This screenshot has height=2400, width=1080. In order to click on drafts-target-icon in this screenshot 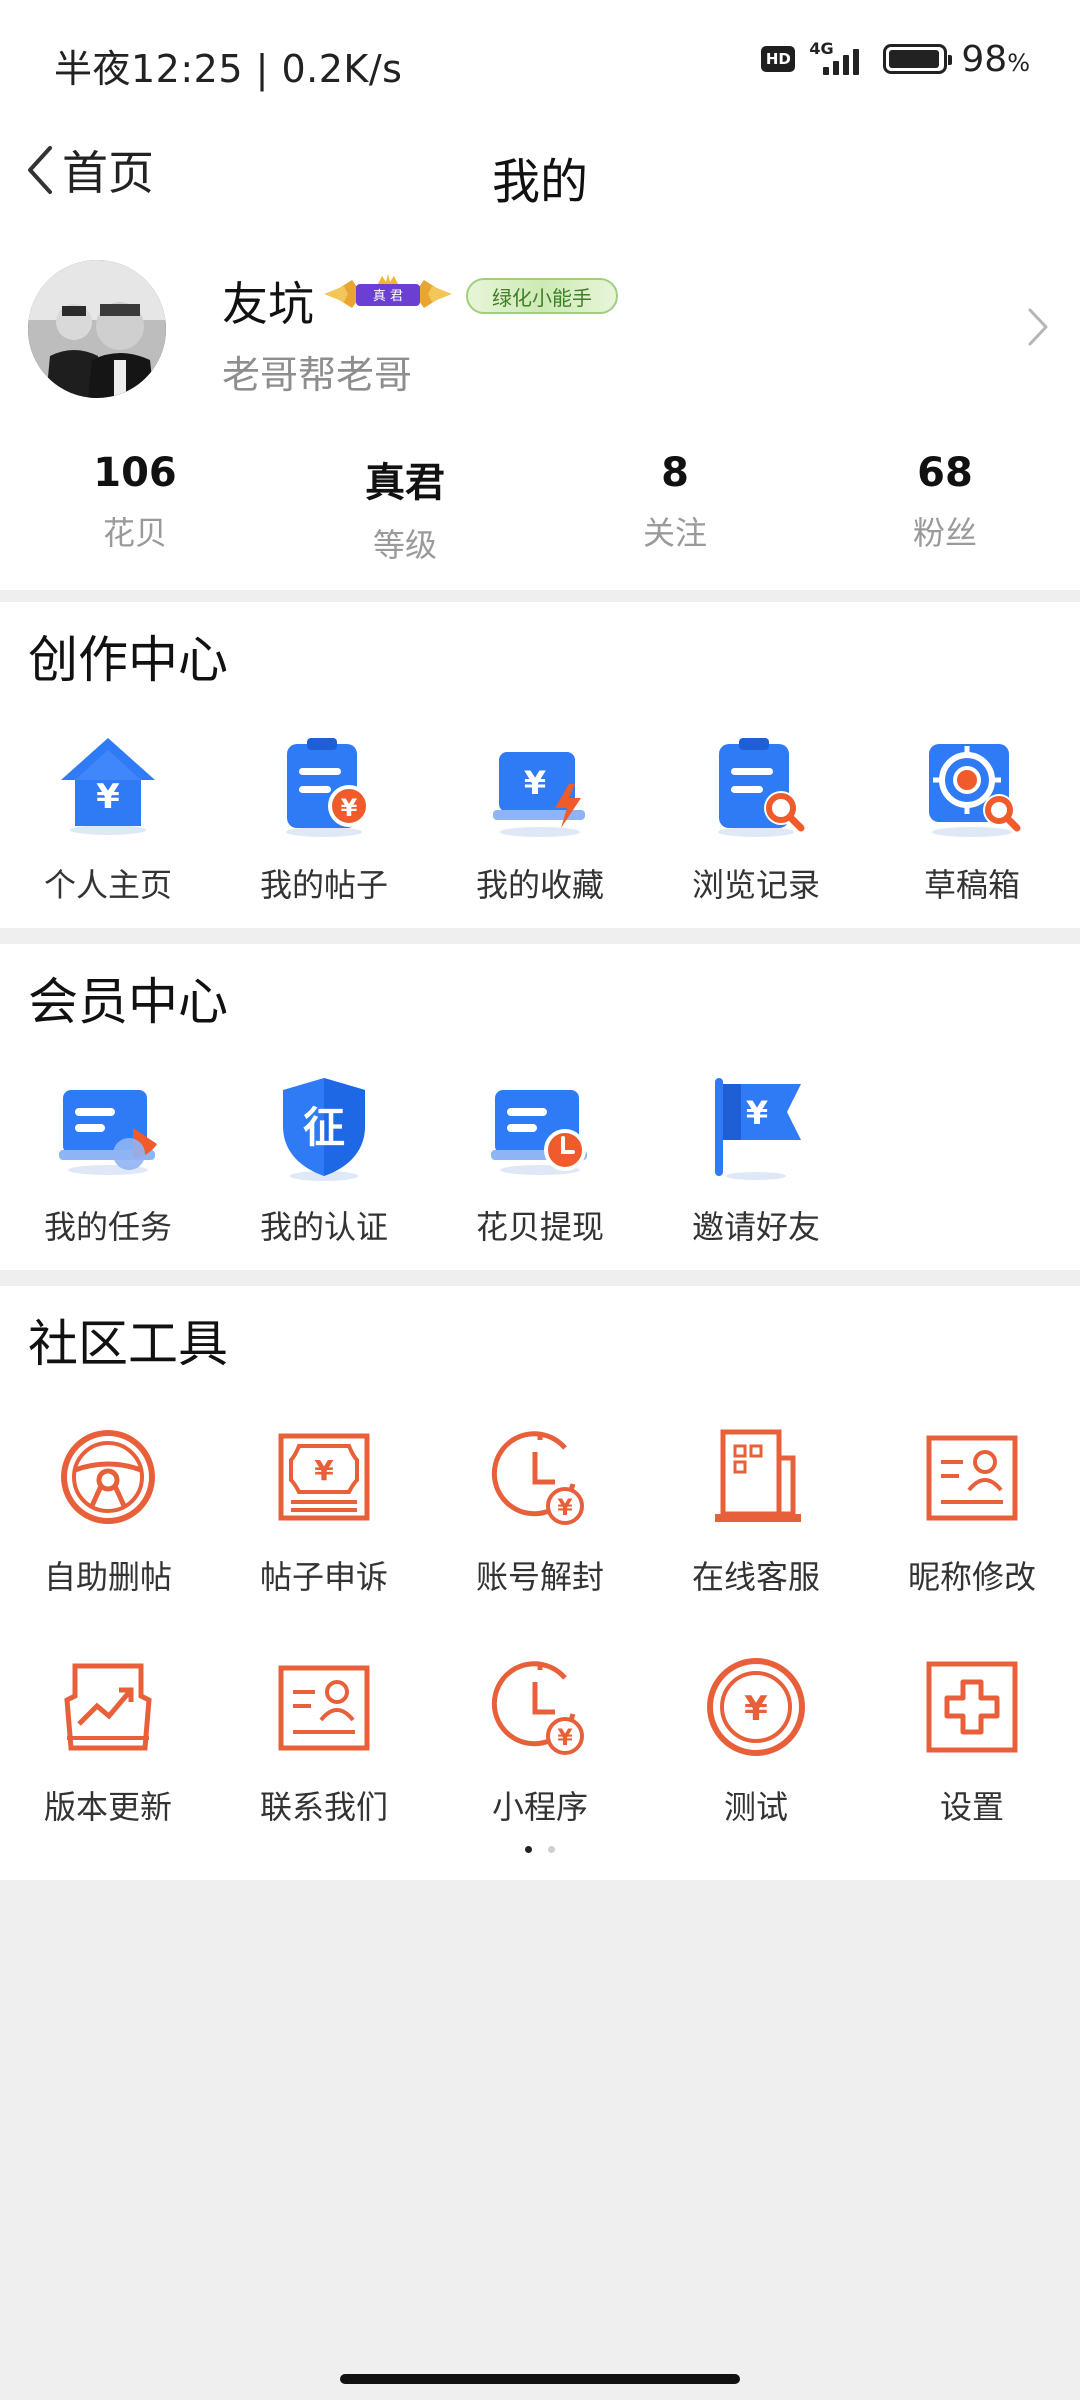, I will do `click(972, 785)`.